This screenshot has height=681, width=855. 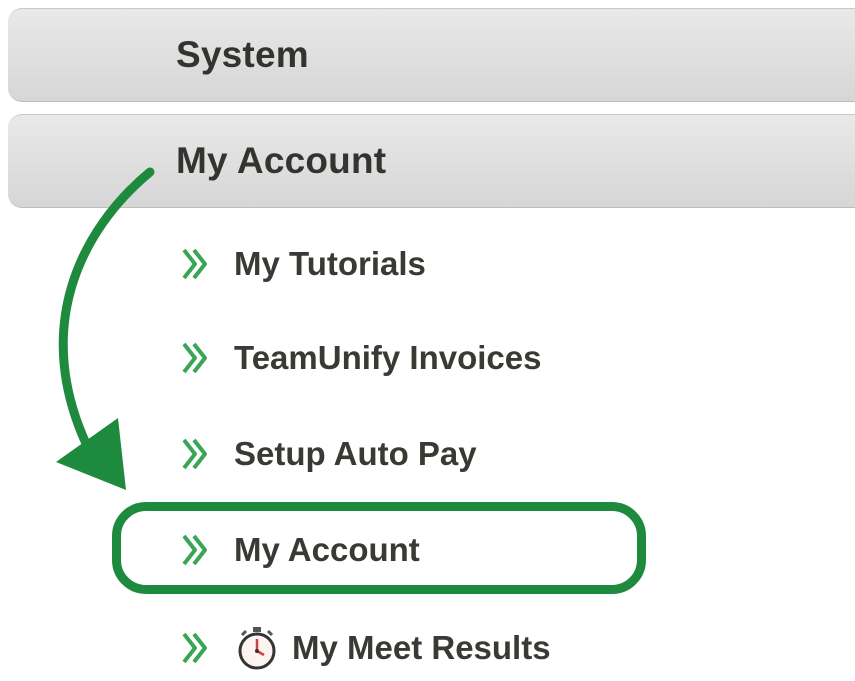 I want to click on section-header-label: System, so click(x=242, y=54).